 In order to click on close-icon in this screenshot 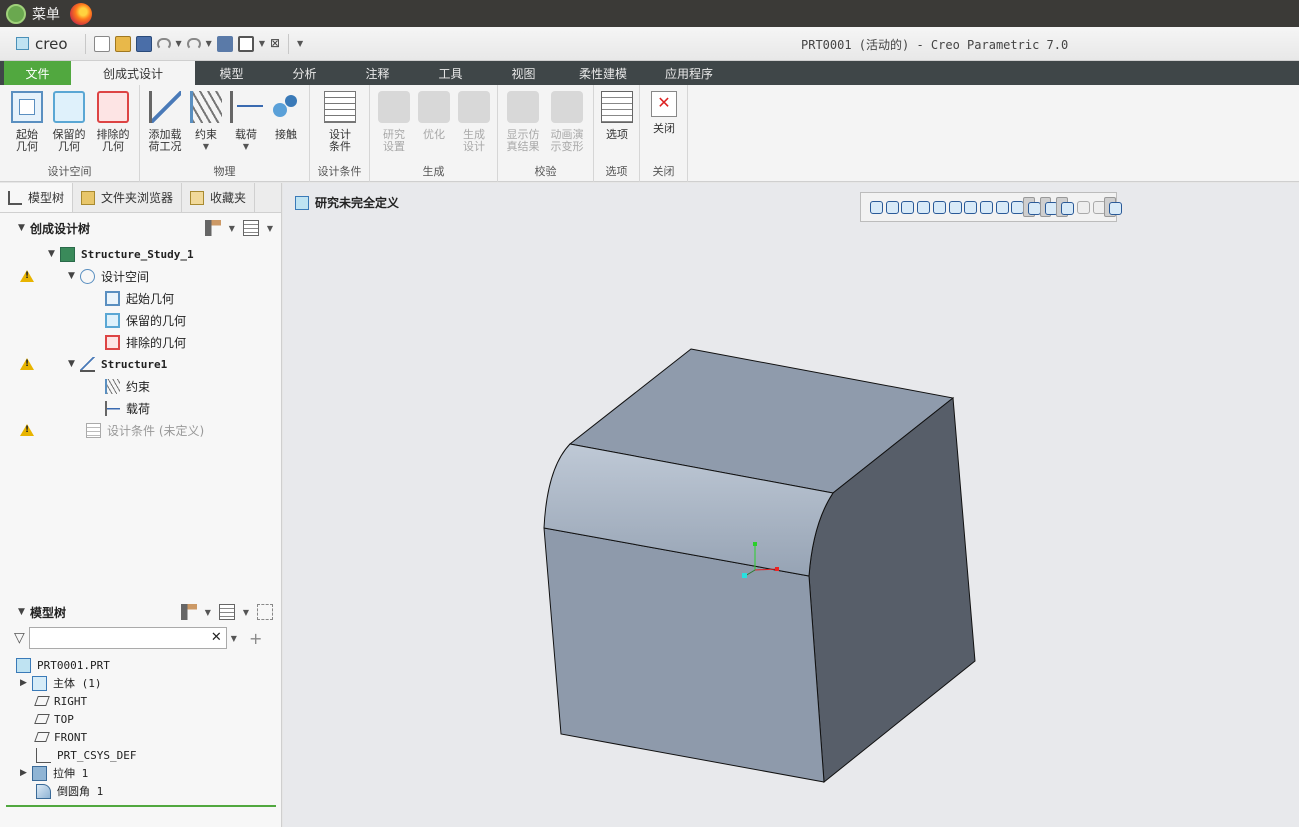, I will do `click(664, 104)`.